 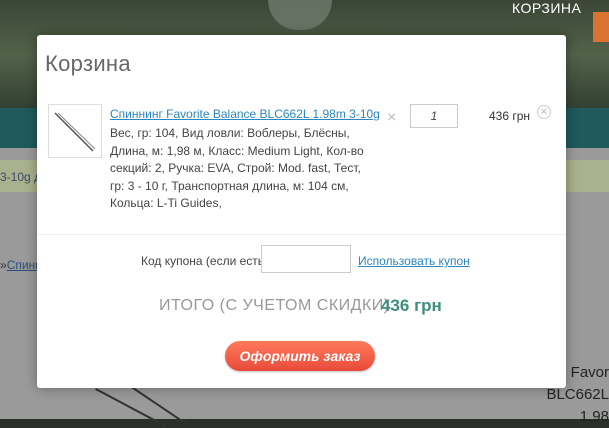 I want to click on coupon-label: Код купона (если есть):, so click(x=206, y=261).